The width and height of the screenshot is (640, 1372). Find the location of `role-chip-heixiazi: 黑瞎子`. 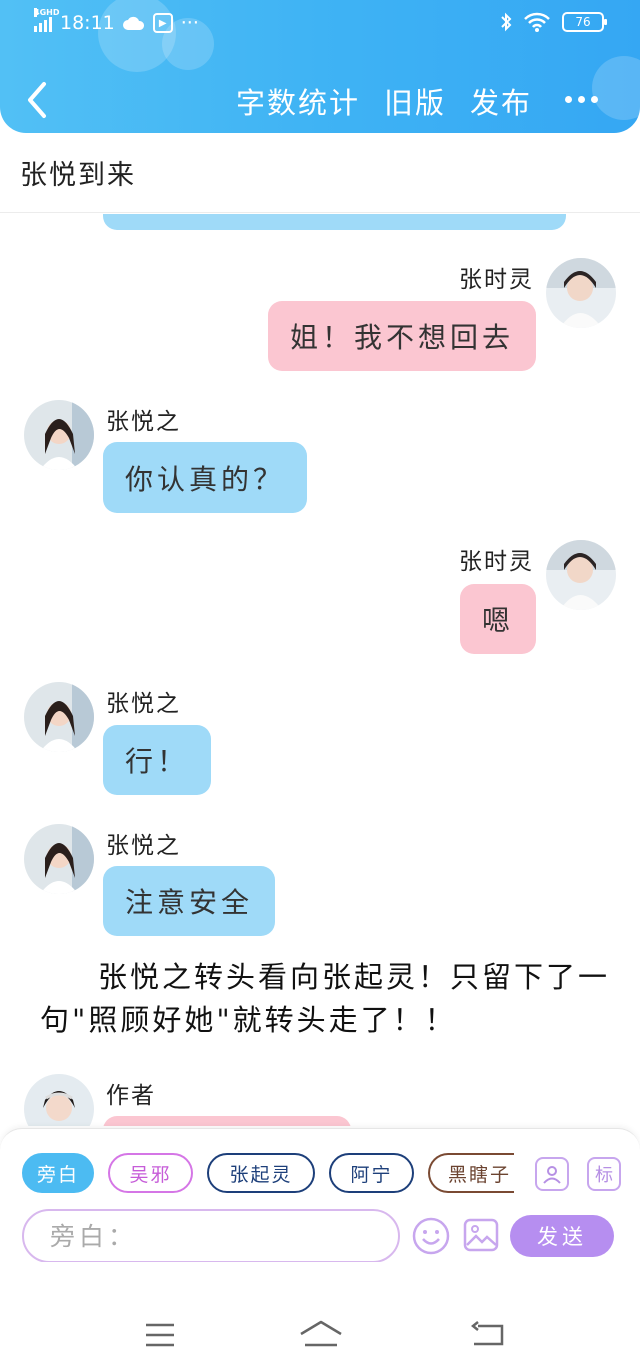

role-chip-heixiazi: 黑瞎子 is located at coordinates (471, 1173).